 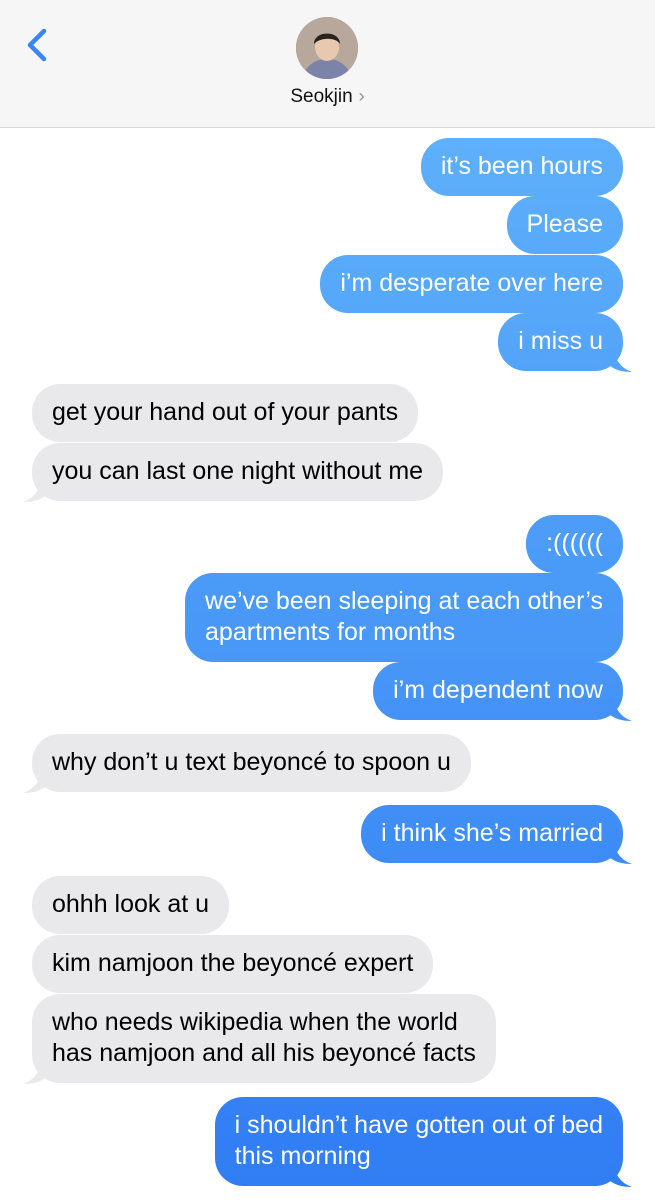 I want to click on message-bubble: ohhh look at u, so click(x=131, y=905).